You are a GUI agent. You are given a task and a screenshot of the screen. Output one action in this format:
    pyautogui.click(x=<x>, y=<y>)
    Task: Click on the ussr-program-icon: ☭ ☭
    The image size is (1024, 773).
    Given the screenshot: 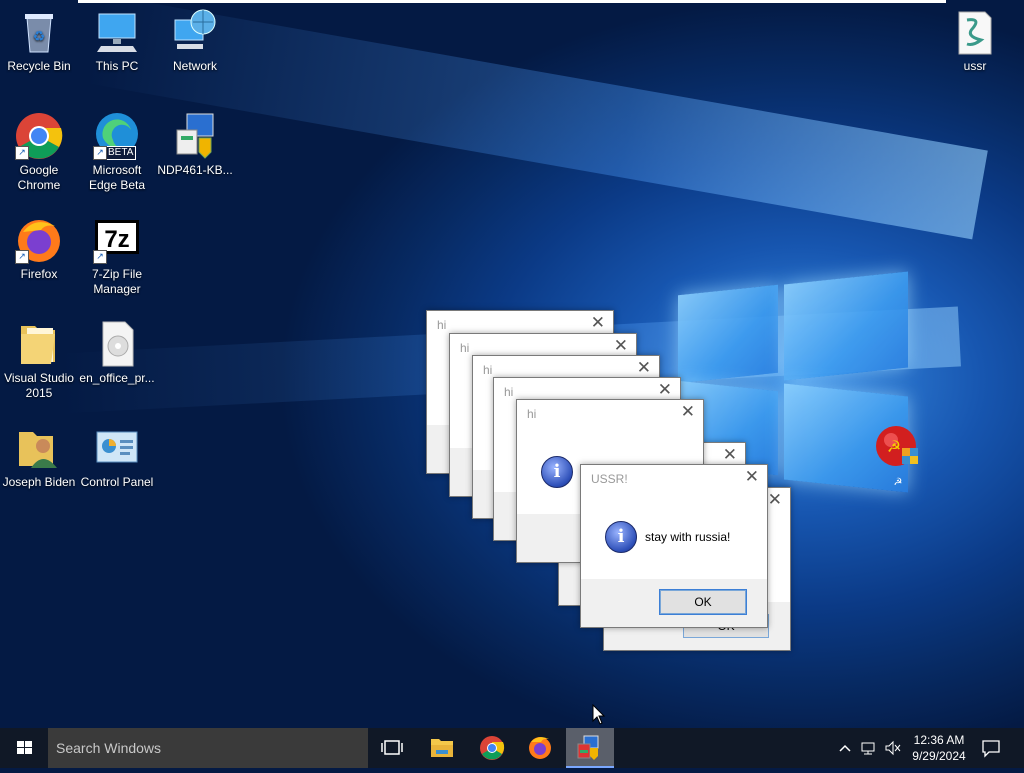 What is the action you would take?
    pyautogui.click(x=898, y=456)
    